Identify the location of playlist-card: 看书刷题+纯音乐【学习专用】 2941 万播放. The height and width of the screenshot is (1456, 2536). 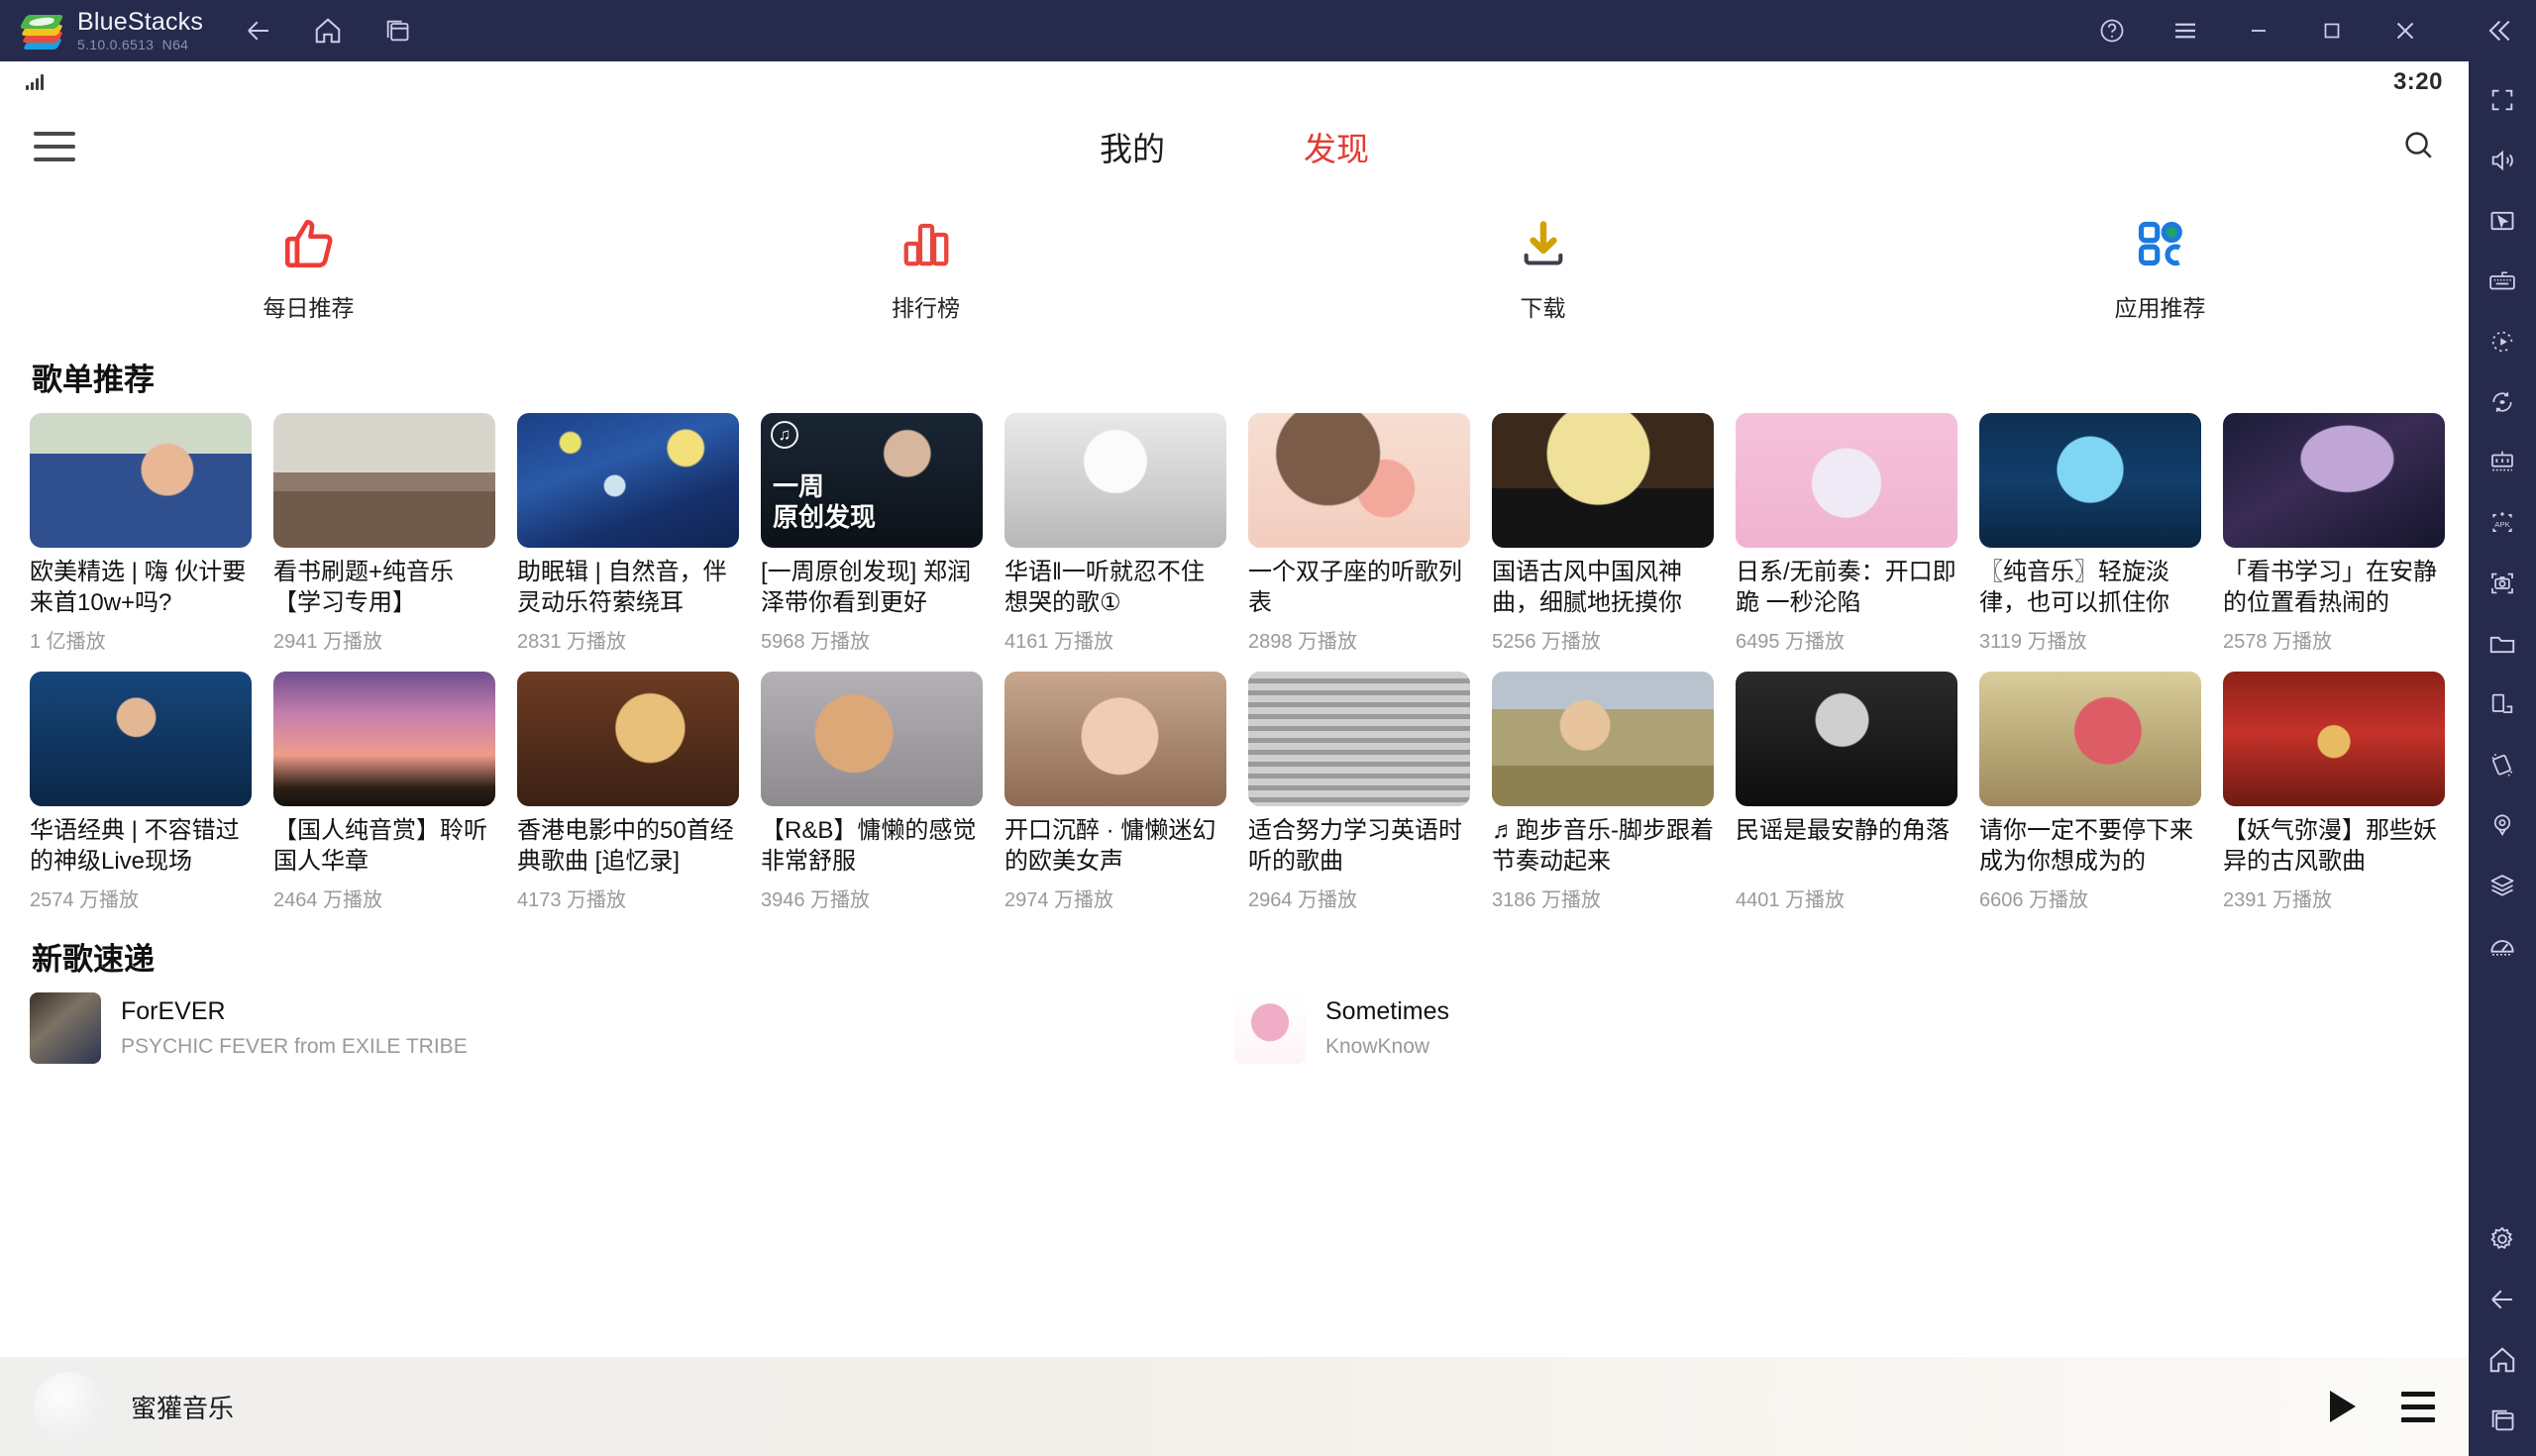
(384, 533).